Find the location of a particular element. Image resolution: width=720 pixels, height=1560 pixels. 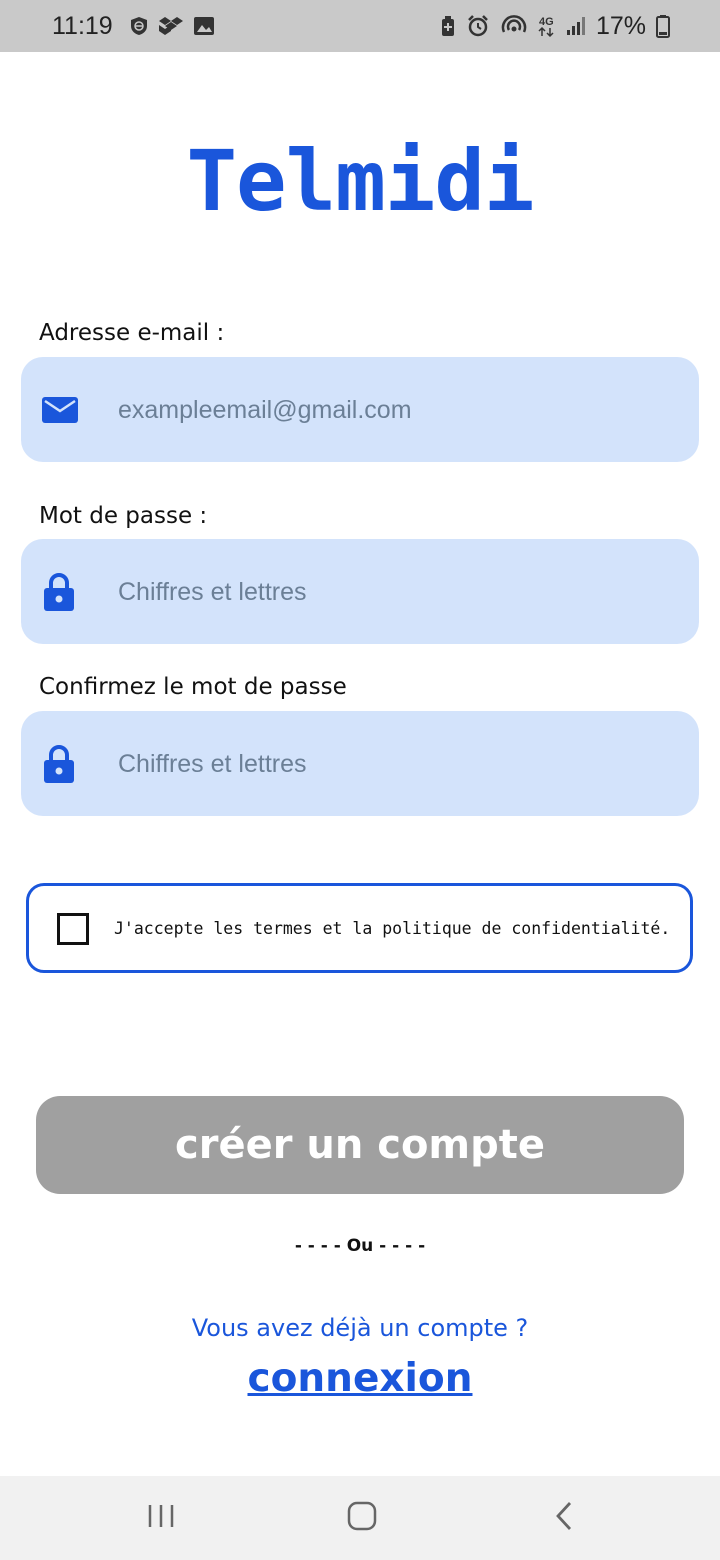

confirm-password-label: Confirmez le mot de passe is located at coordinates (193, 687).